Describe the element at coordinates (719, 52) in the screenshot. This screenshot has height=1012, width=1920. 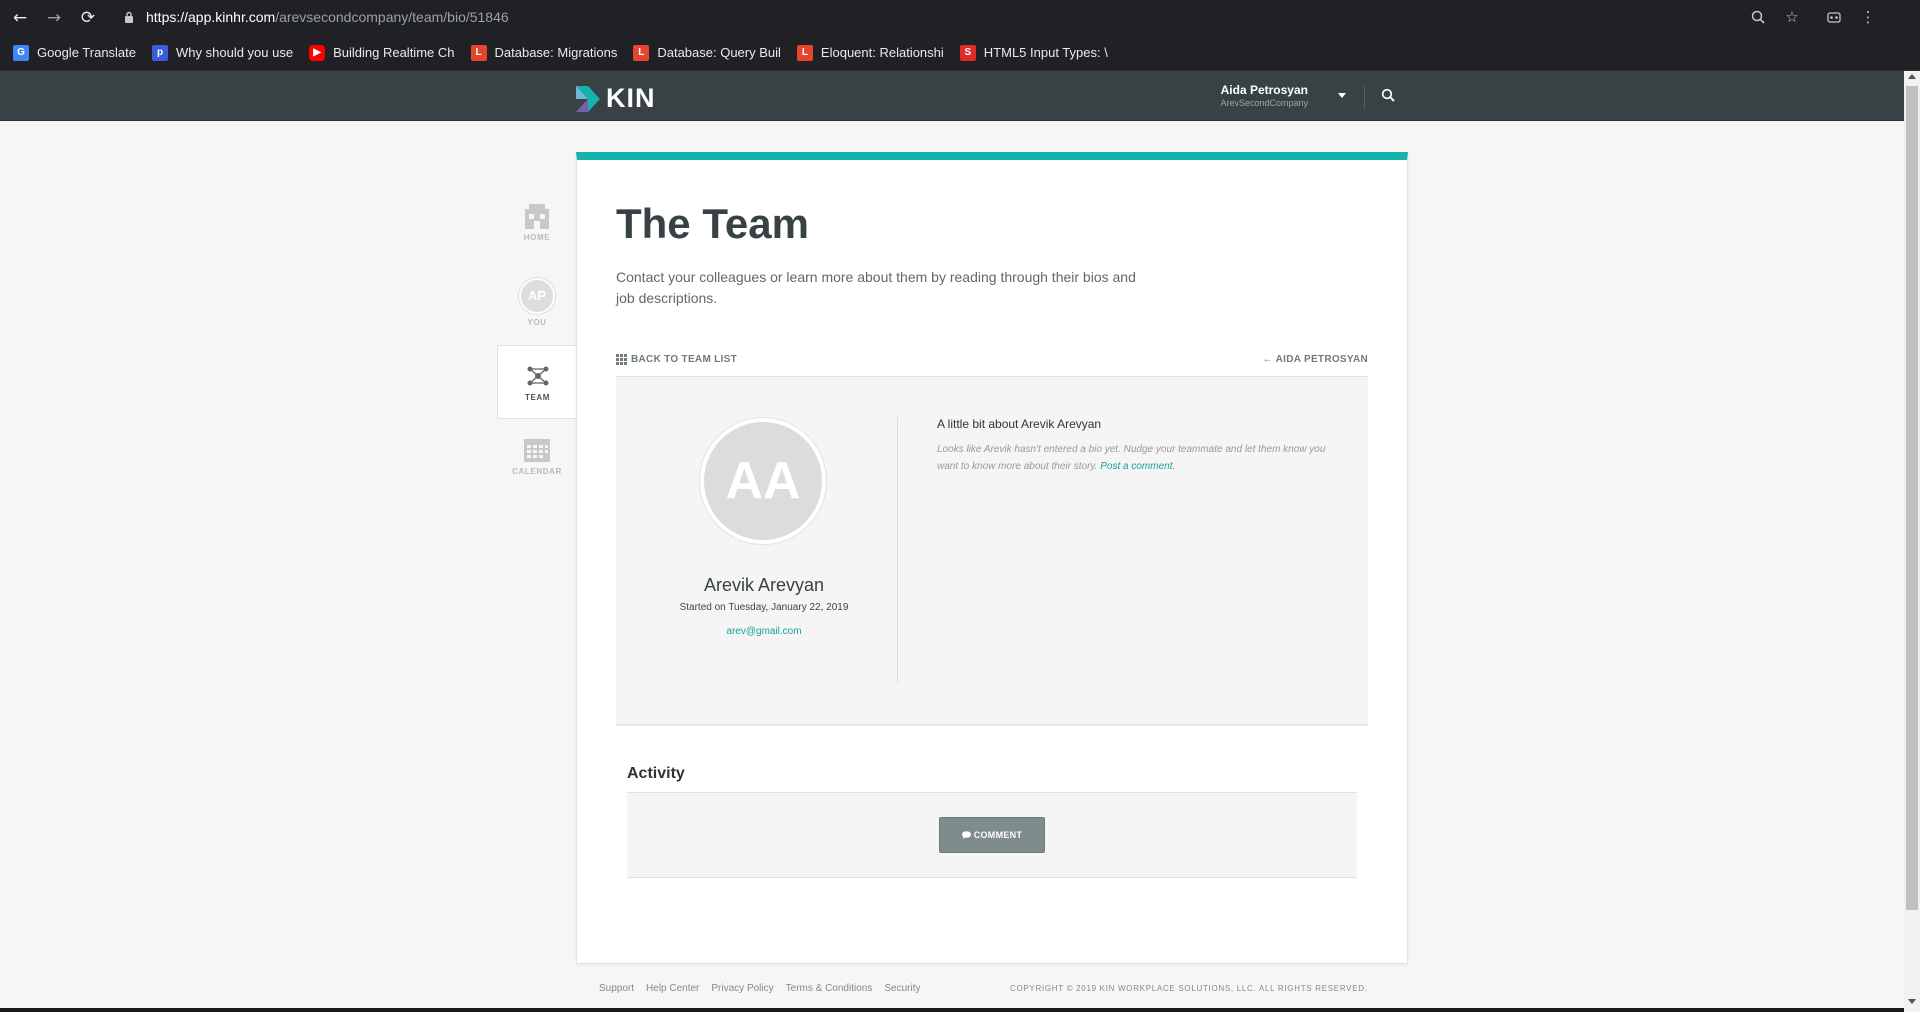
I see `bookmark-label: Database: Query Buil` at that location.